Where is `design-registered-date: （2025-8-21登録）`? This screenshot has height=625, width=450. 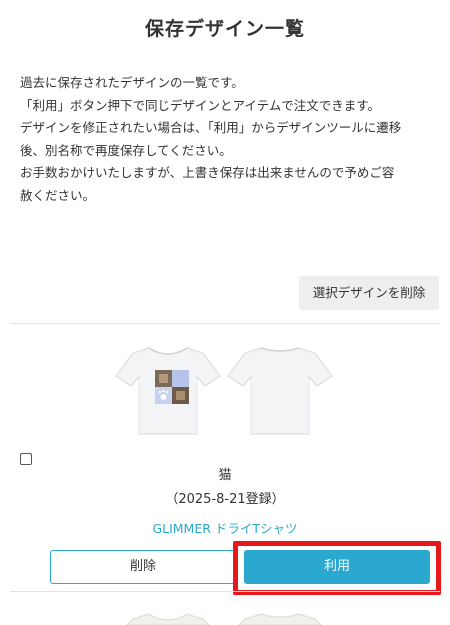 design-registered-date: （2025-8-21登録） is located at coordinates (225, 499).